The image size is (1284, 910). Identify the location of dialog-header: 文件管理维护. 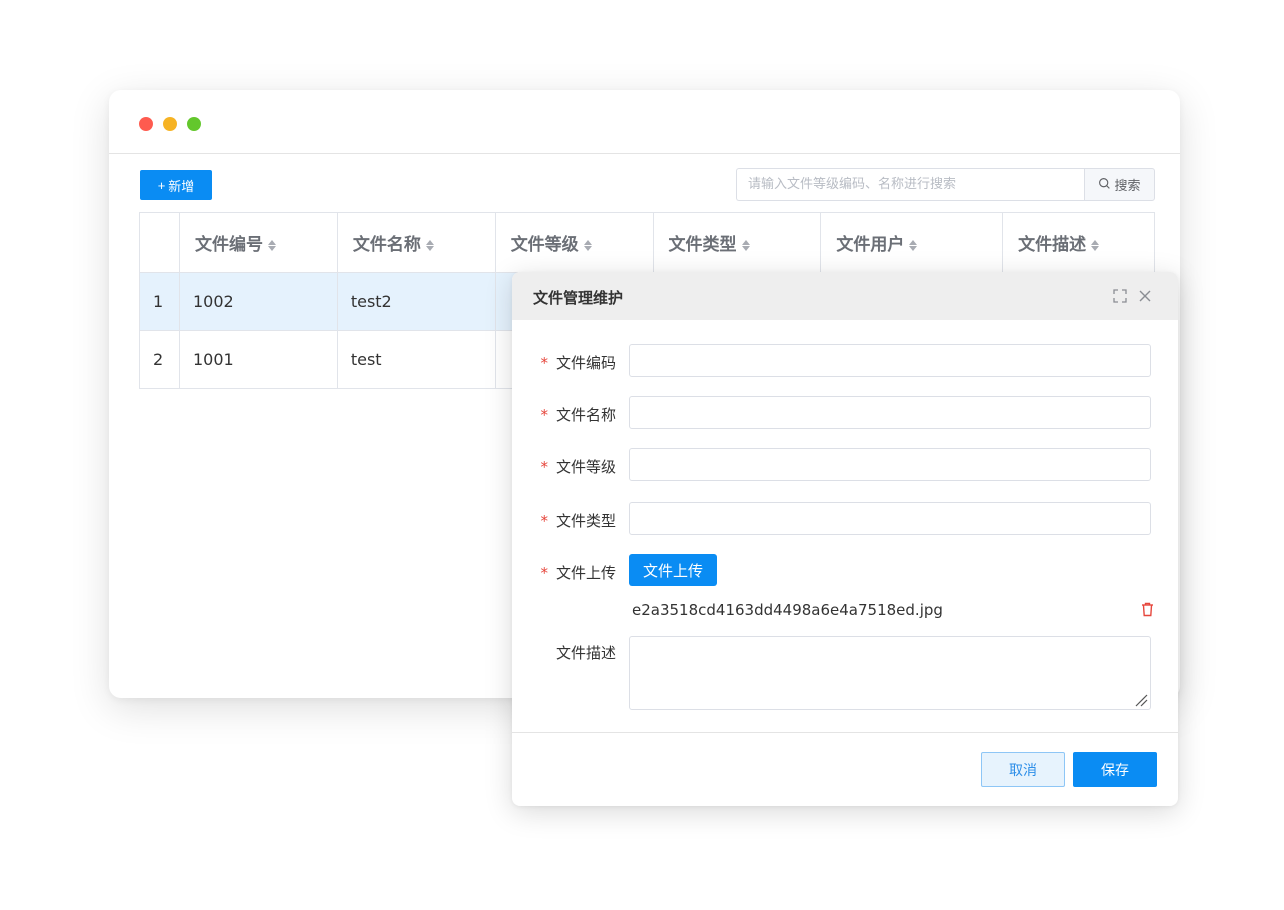
(845, 296).